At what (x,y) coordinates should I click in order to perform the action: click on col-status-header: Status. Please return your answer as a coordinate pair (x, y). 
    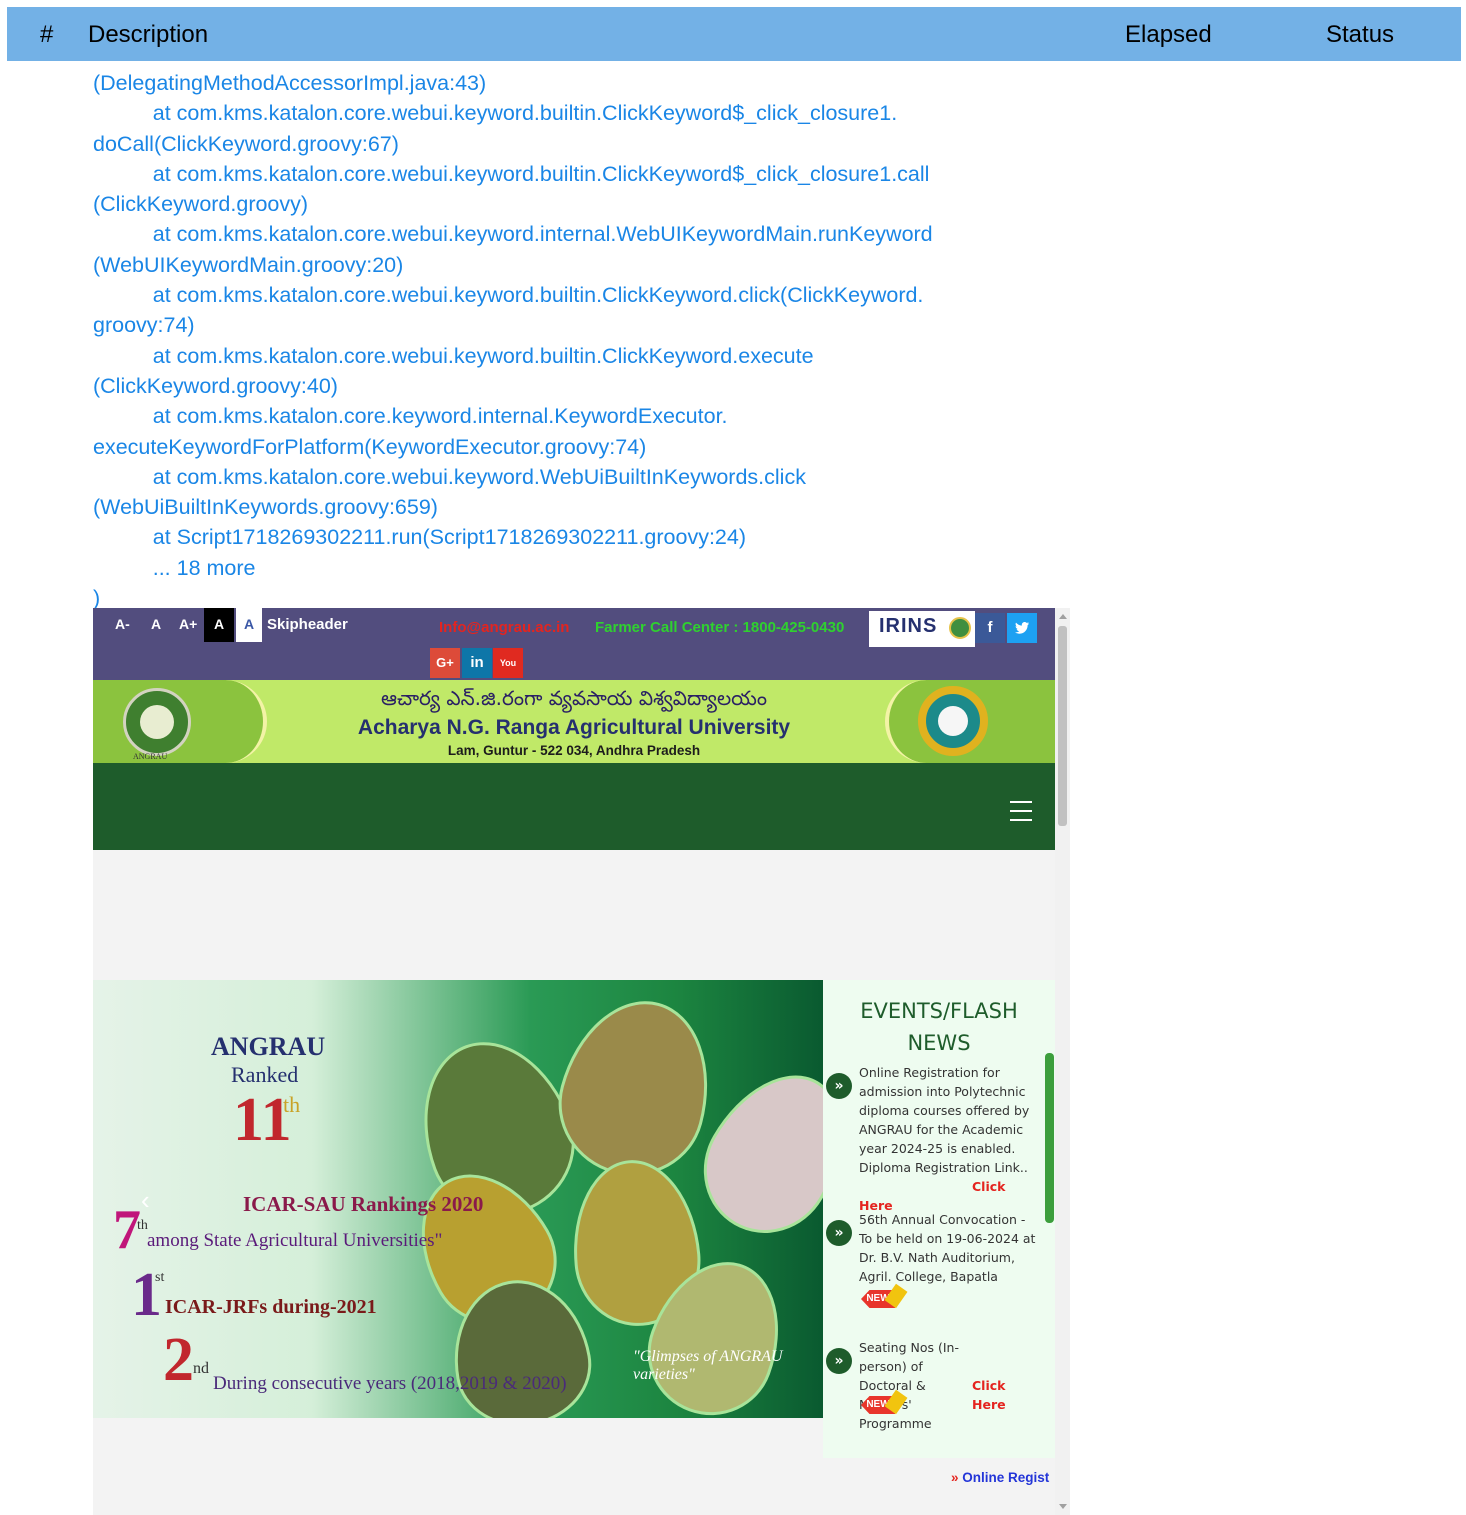
    Looking at the image, I should click on (1360, 34).